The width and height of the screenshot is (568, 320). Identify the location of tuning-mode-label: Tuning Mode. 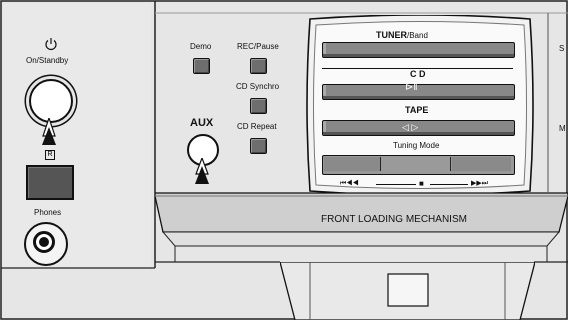
(416, 145).